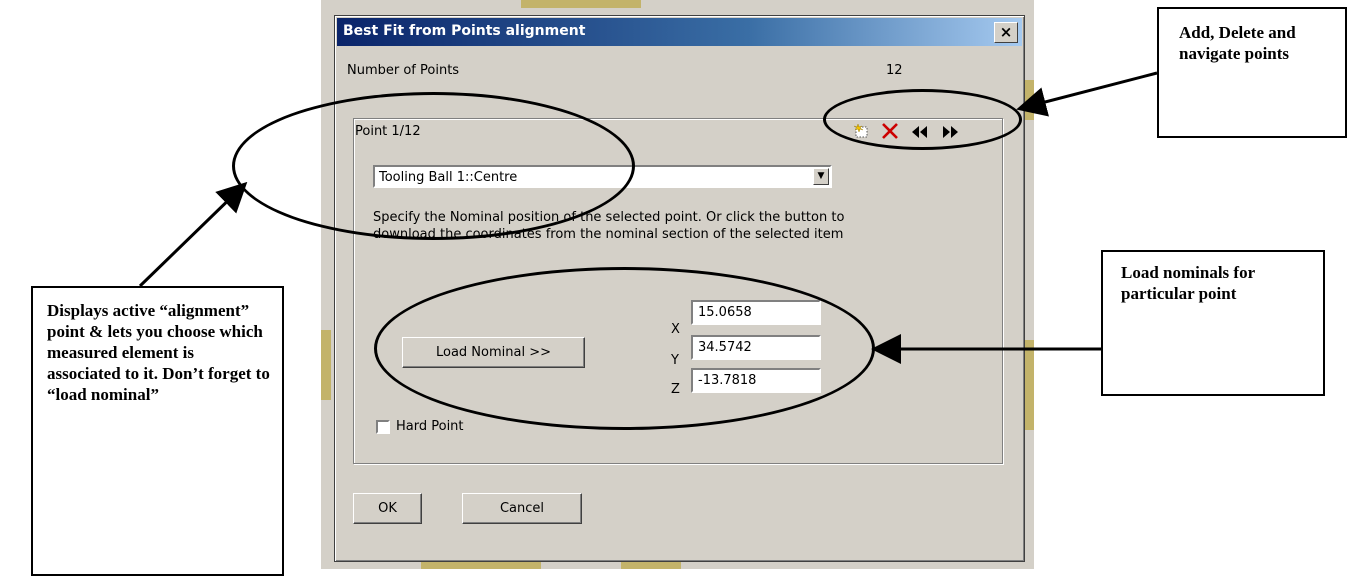  What do you see at coordinates (193, 234) in the screenshot?
I see `arrow-active-point` at bounding box center [193, 234].